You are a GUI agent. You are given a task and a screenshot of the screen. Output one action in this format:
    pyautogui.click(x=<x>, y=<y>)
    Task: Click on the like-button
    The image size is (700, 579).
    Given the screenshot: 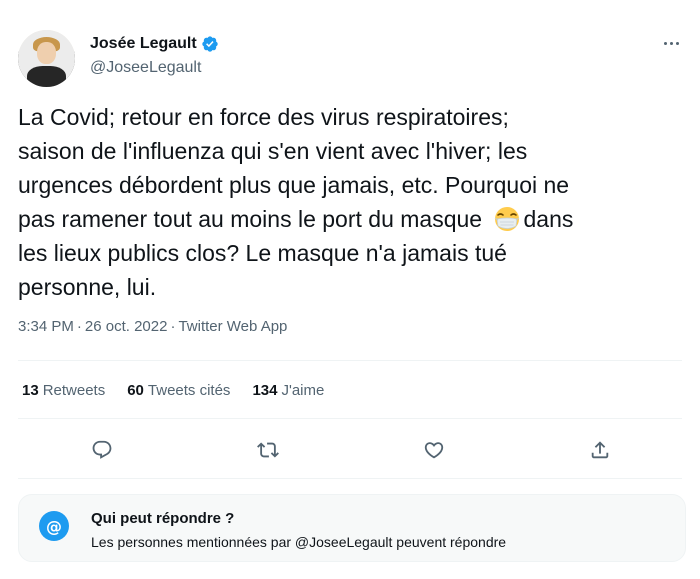 What is the action you would take?
    pyautogui.click(x=434, y=450)
    